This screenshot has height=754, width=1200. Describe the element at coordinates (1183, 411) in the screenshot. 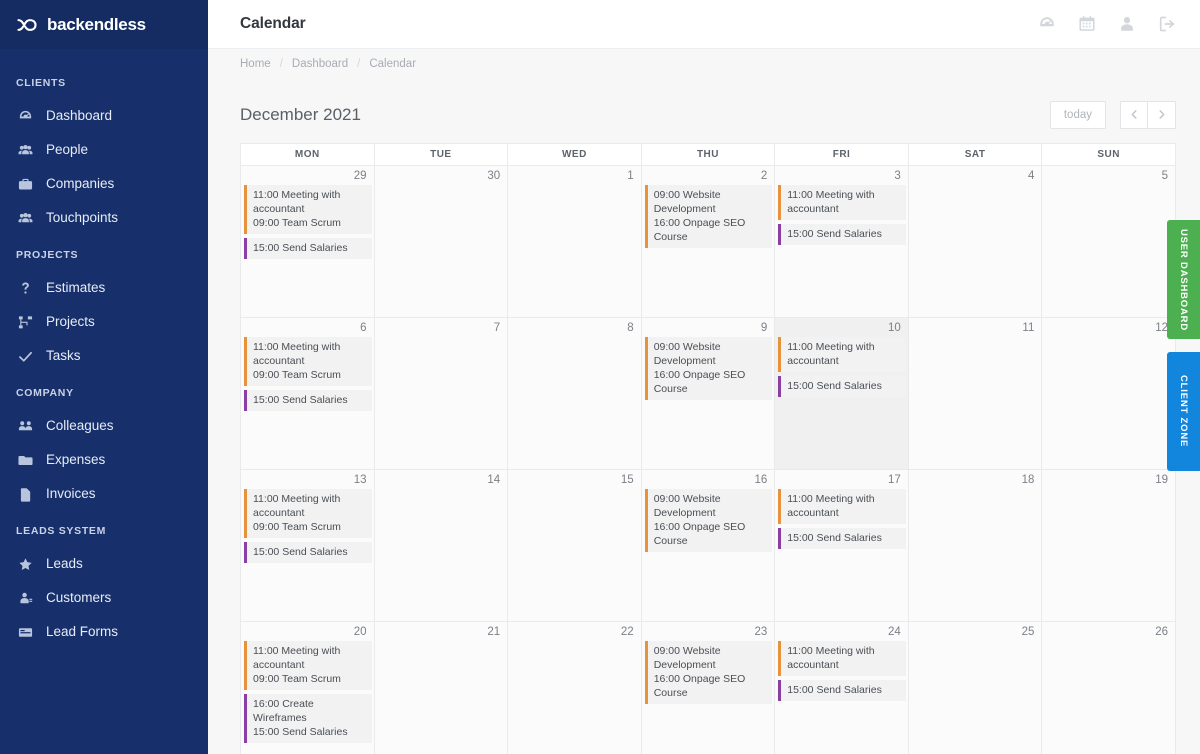

I see `side-tab-client-zone: CLIENT ZONE` at that location.